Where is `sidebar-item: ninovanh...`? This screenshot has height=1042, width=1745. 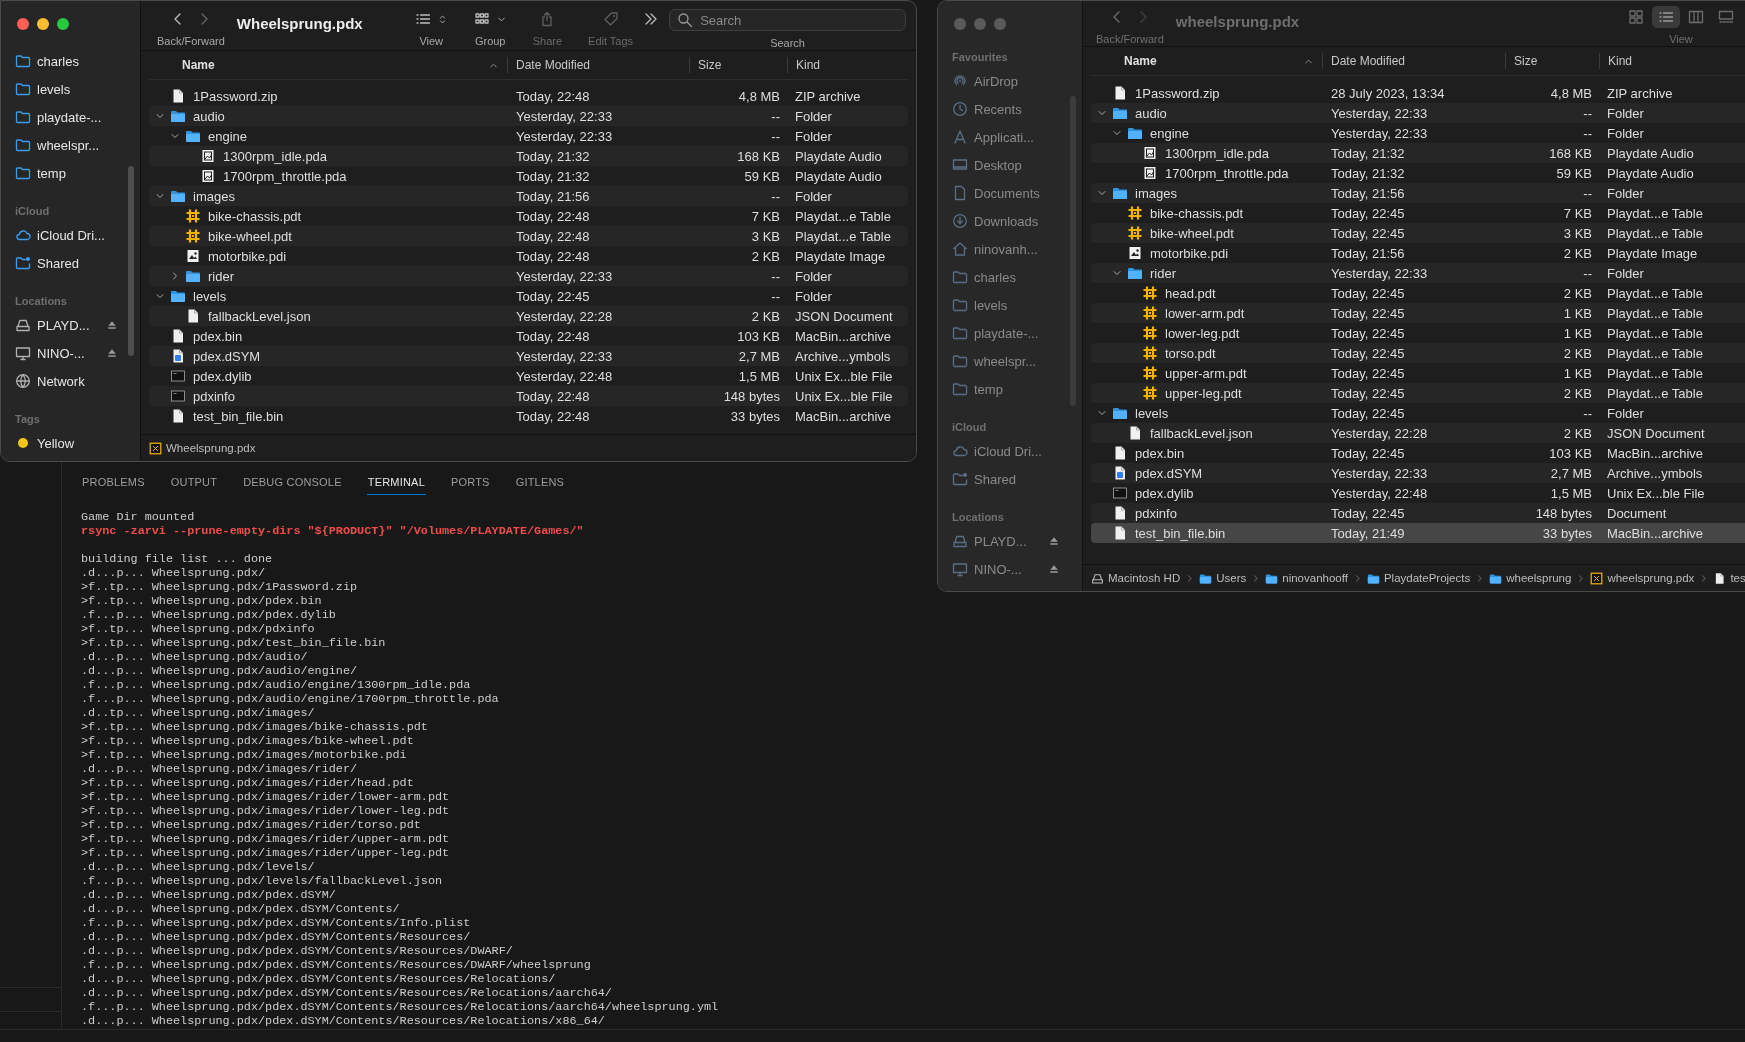
sidebar-item: ninovanh... is located at coordinates (1010, 249).